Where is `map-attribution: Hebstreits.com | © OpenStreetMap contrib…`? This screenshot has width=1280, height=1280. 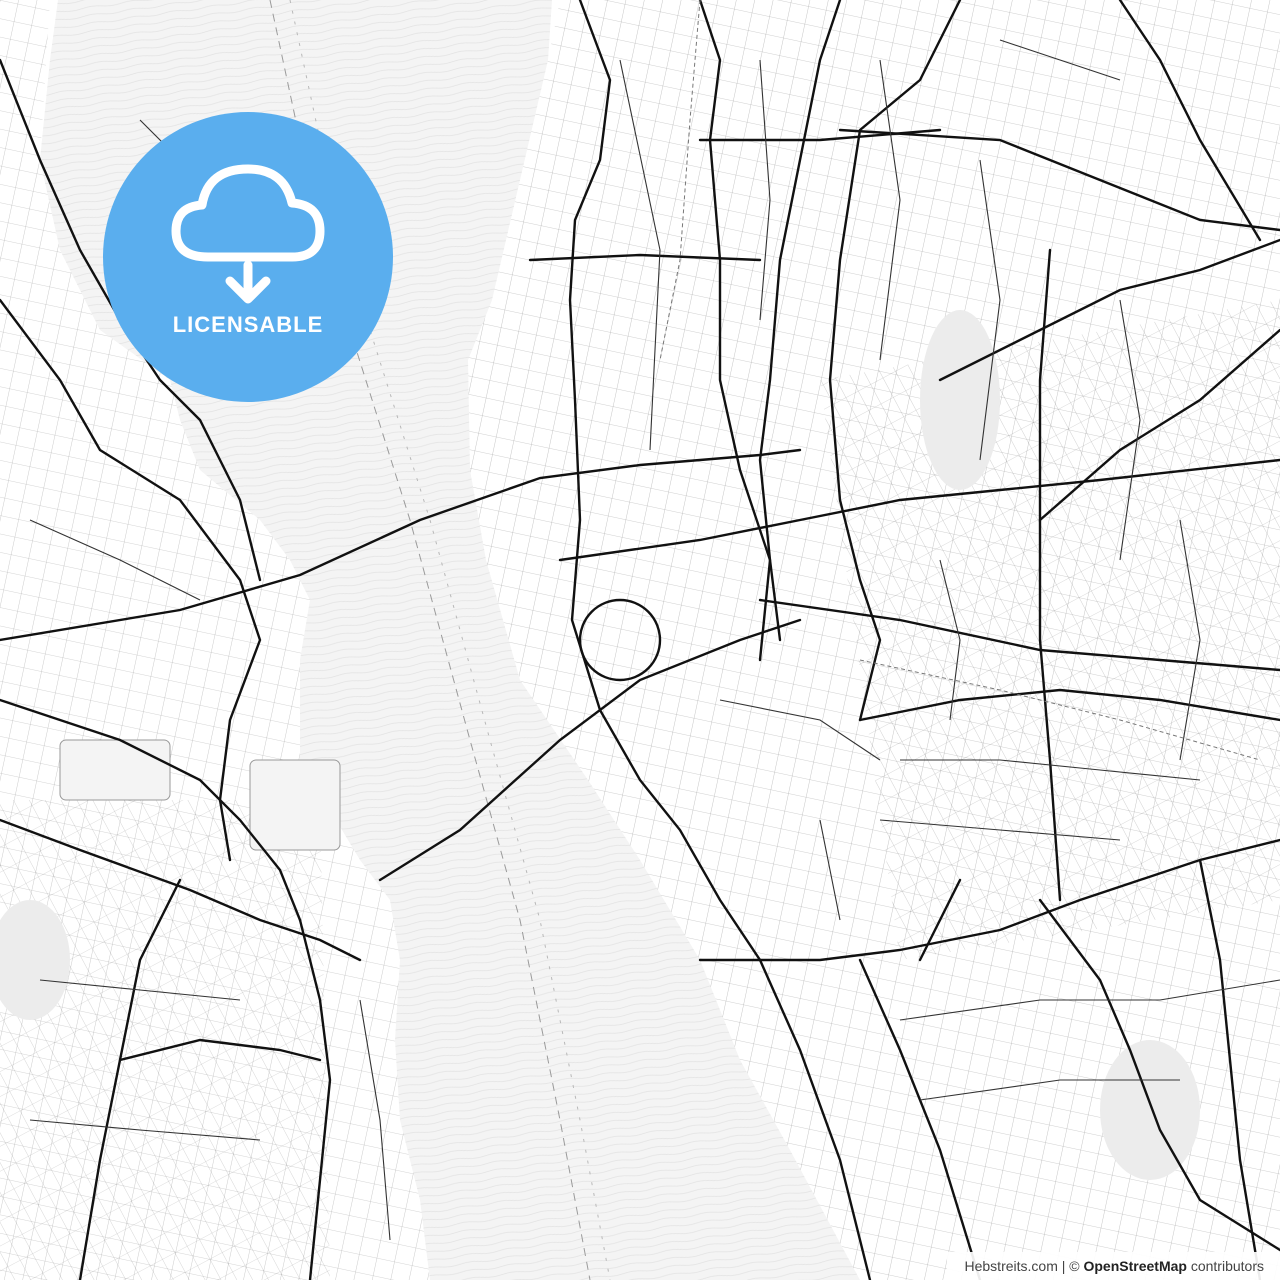 map-attribution: Hebstreits.com | © OpenStreetMap contrib… is located at coordinates (1113, 1266).